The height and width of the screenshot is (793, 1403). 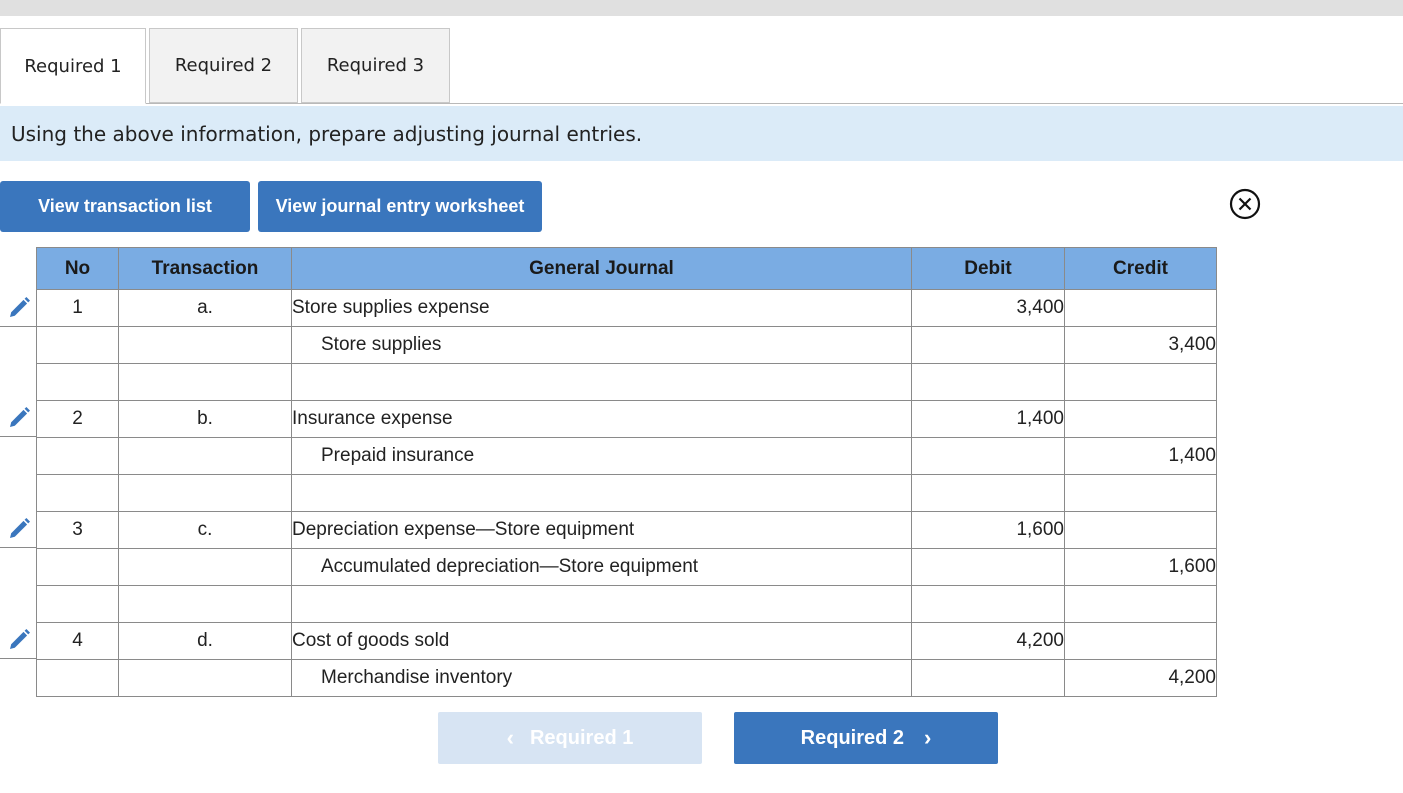 What do you see at coordinates (1140, 268) in the screenshot?
I see `col-header-credit: Credit` at bounding box center [1140, 268].